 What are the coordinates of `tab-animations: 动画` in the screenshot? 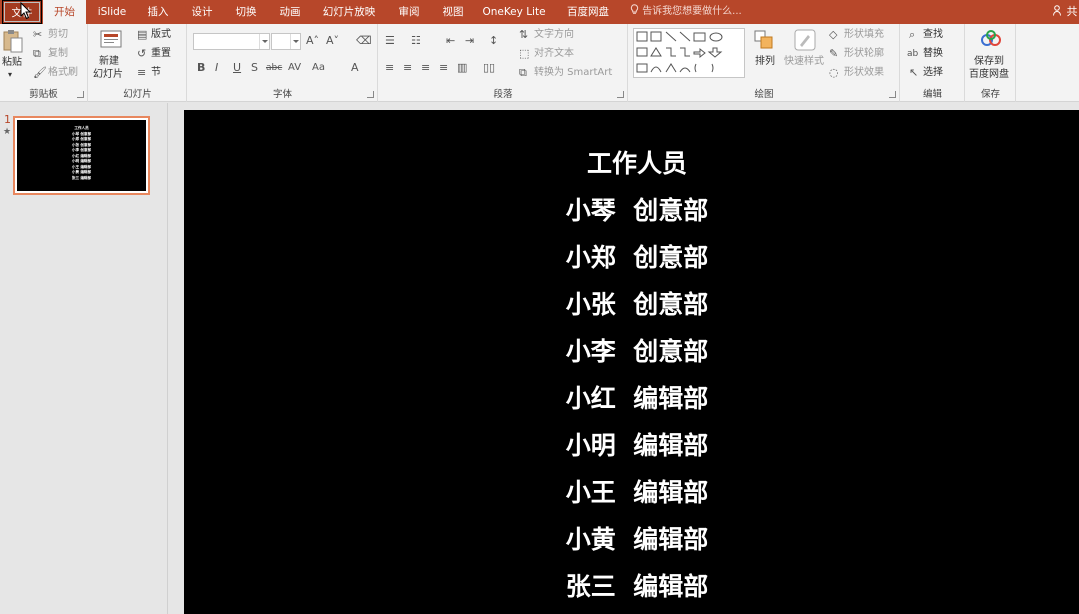 It's located at (290, 12).